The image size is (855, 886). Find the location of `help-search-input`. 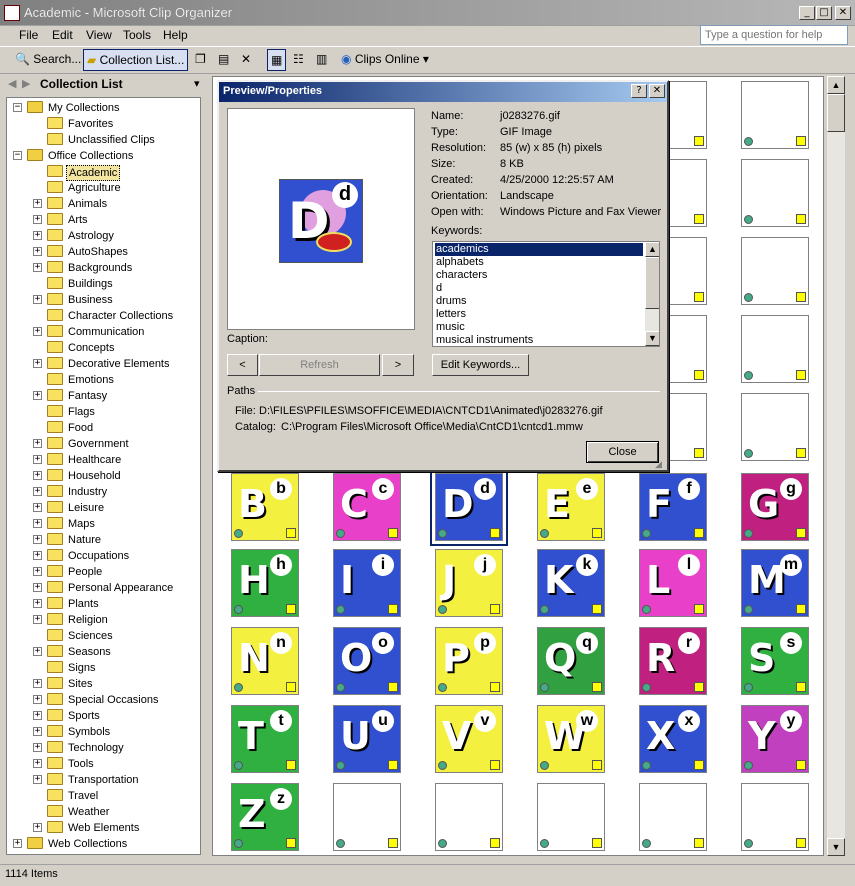

help-search-input is located at coordinates (774, 35).